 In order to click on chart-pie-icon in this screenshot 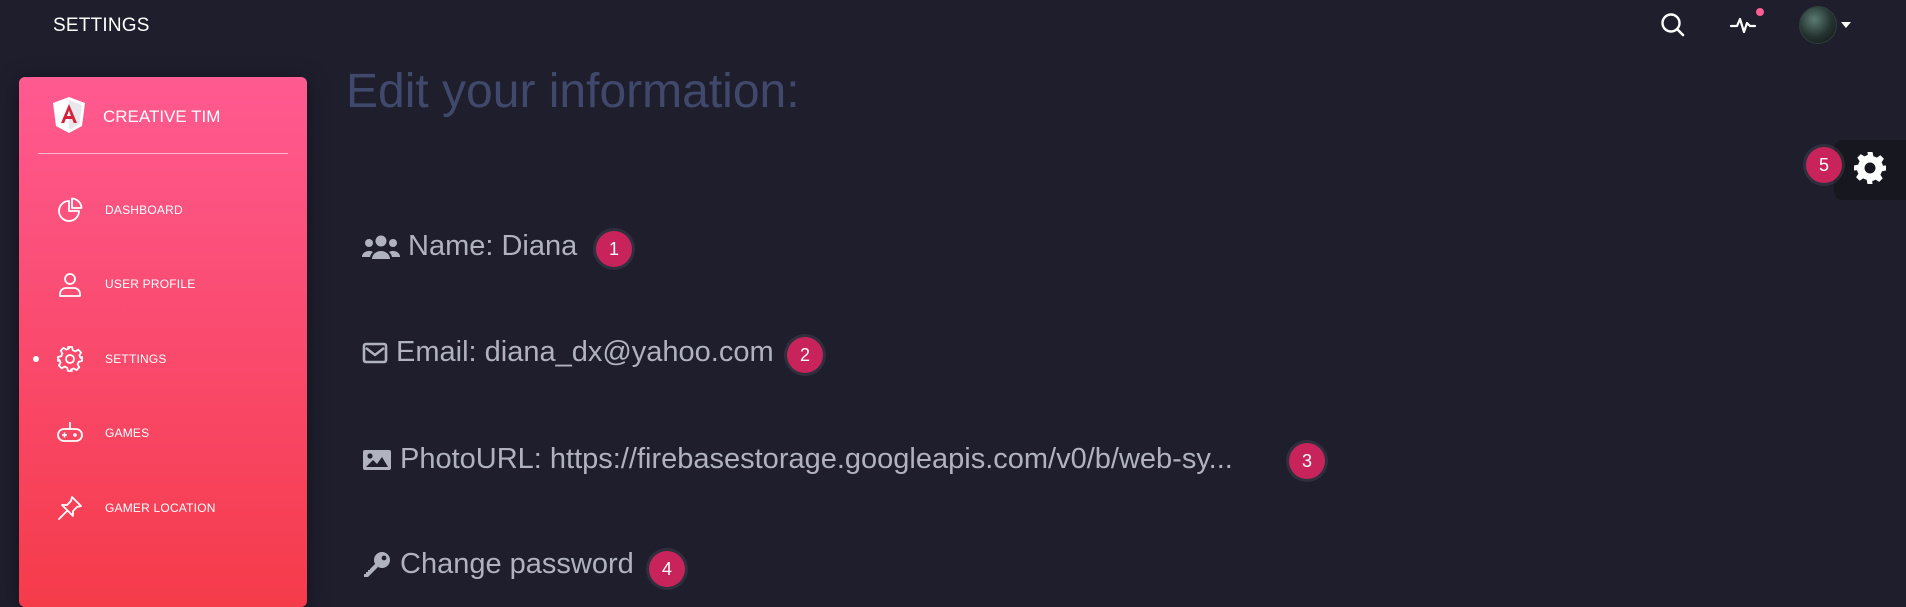, I will do `click(70, 210)`.